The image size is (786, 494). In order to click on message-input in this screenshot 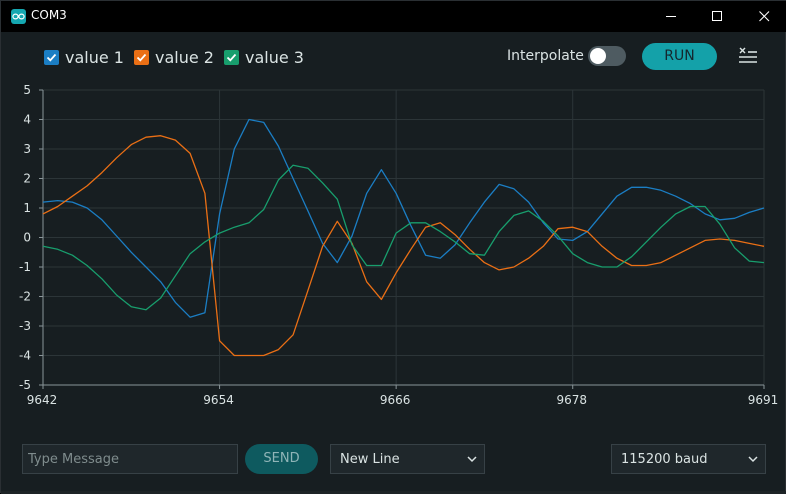, I will do `click(130, 459)`.